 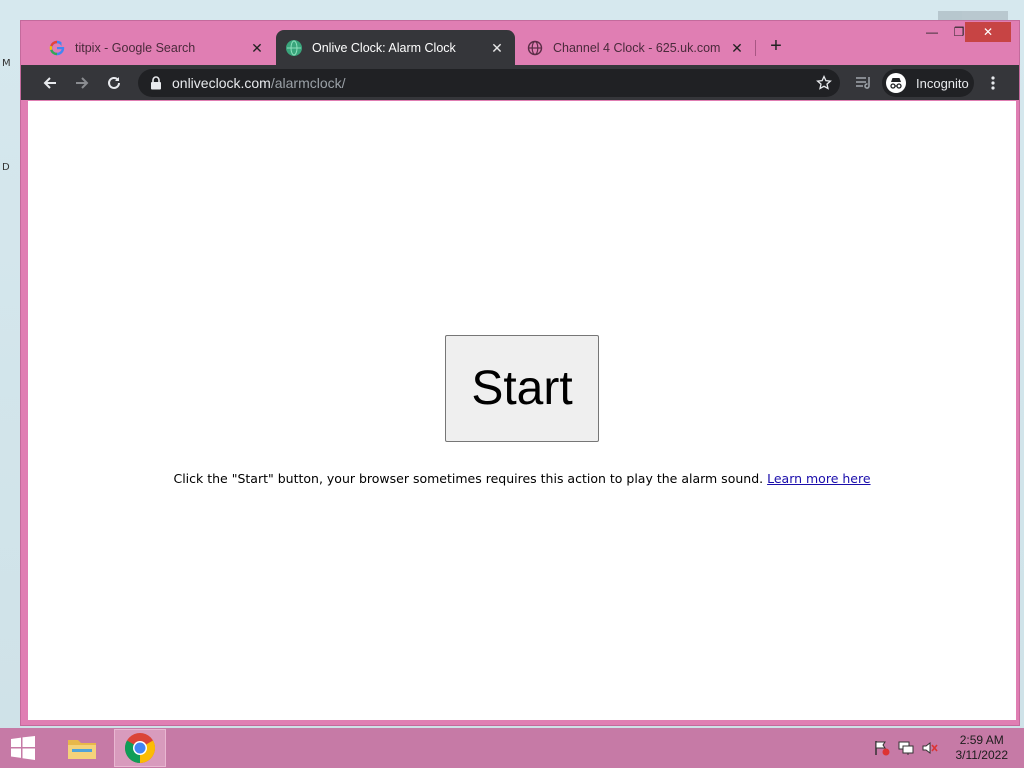 I want to click on tab-label: Onlive Clock: Alarm Clock, so click(x=384, y=47).